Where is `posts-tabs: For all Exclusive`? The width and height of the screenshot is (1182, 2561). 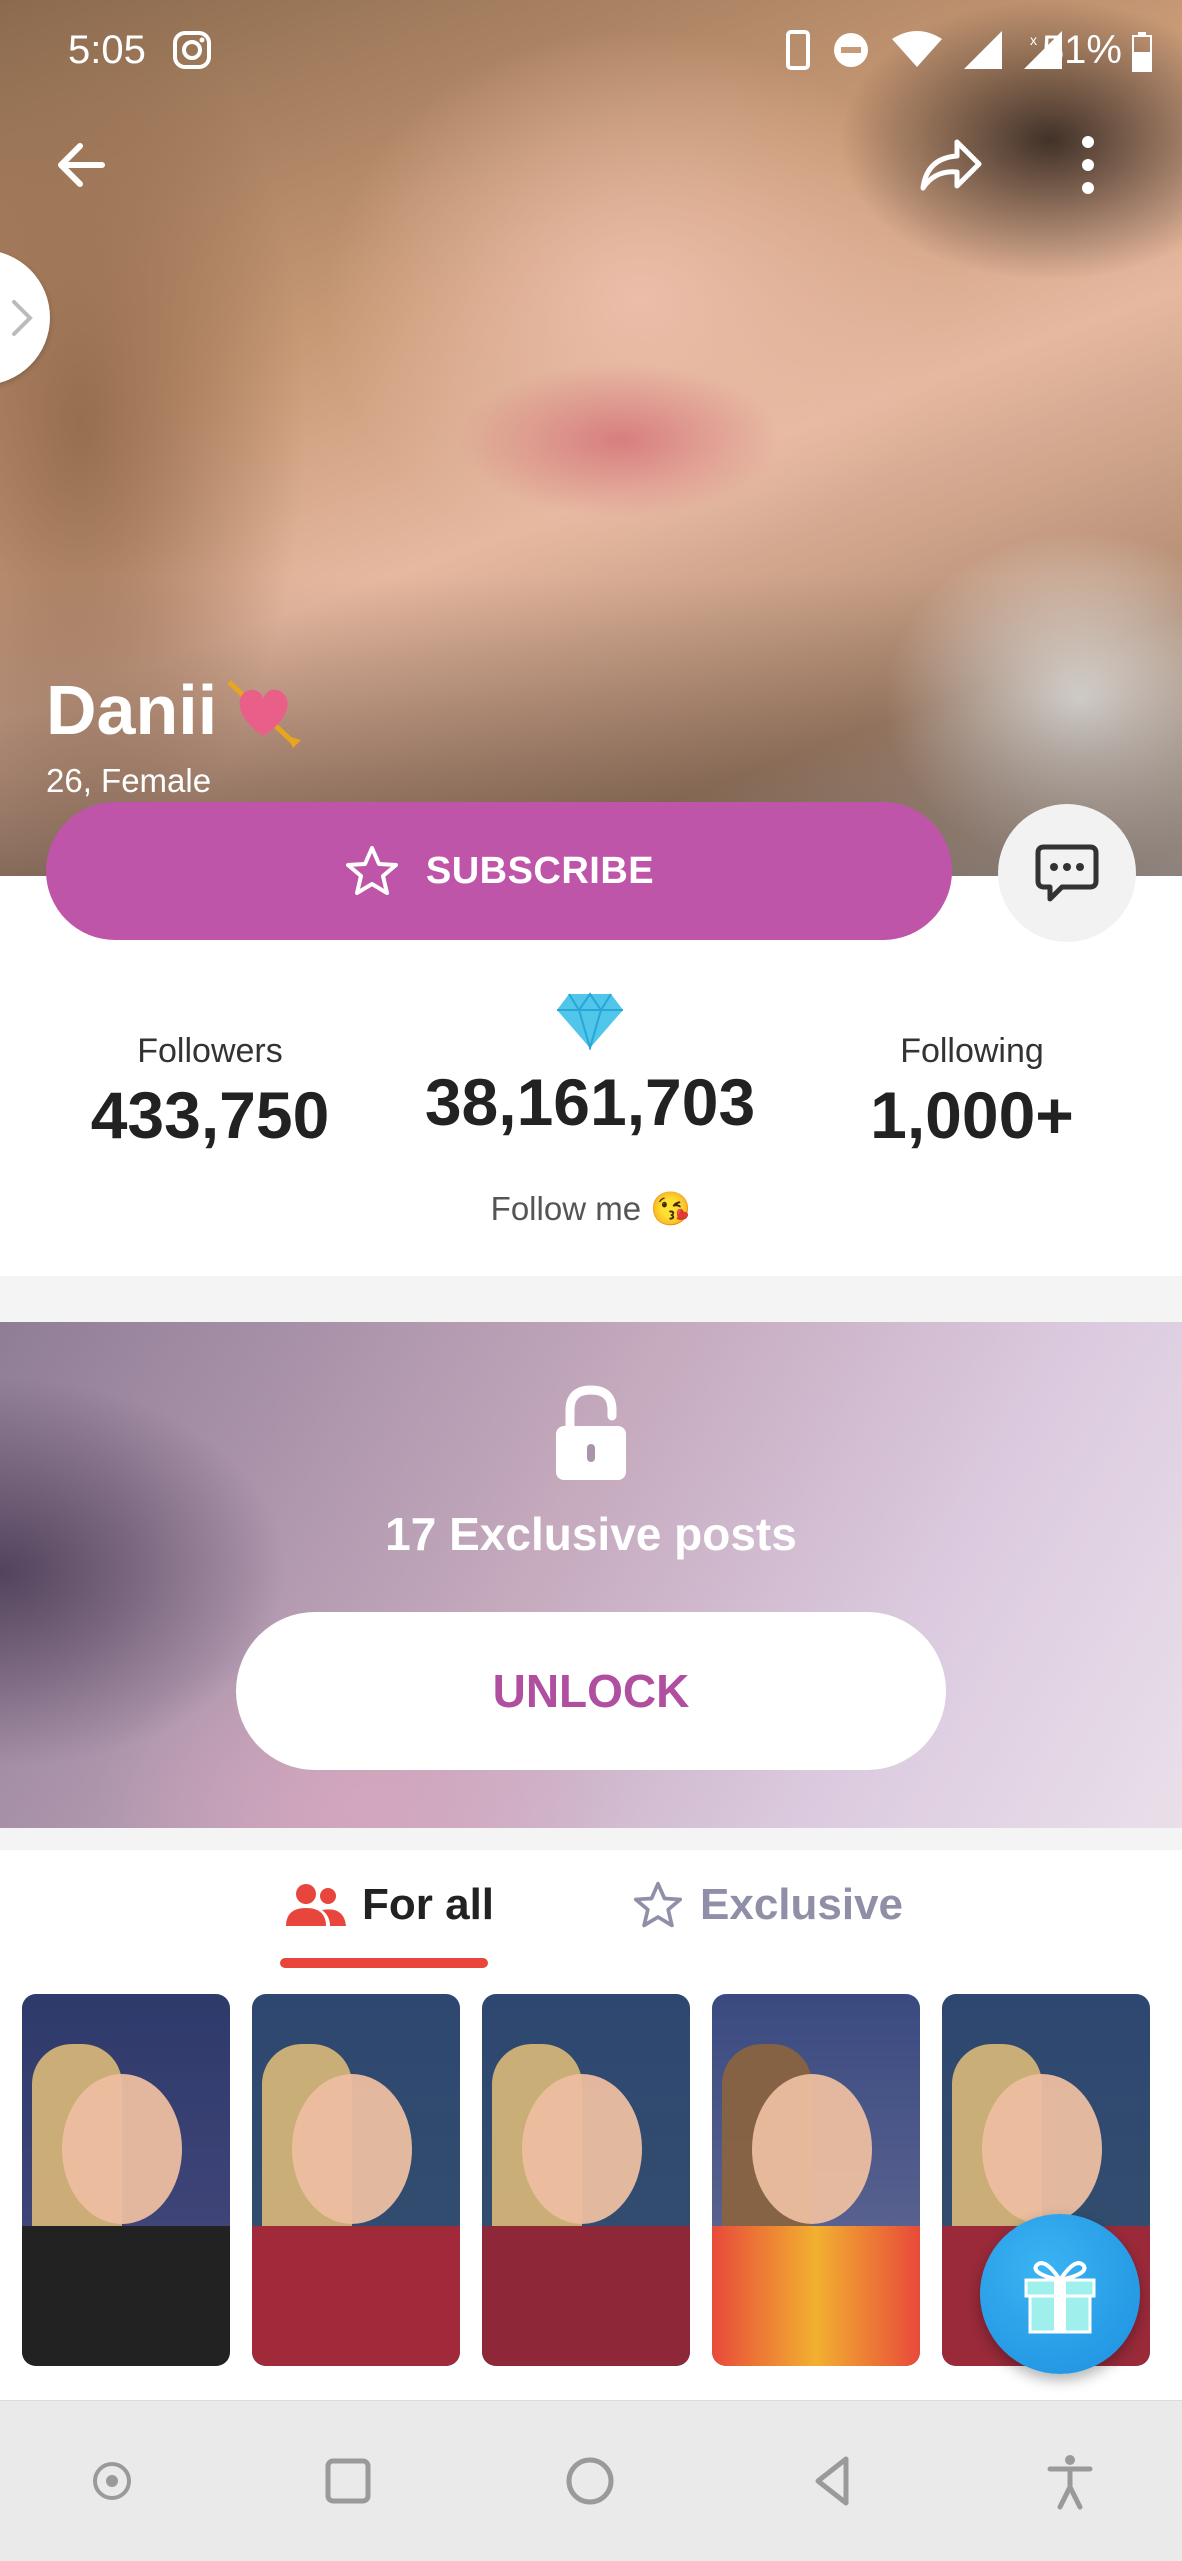 posts-tabs: For all Exclusive is located at coordinates (591, 1911).